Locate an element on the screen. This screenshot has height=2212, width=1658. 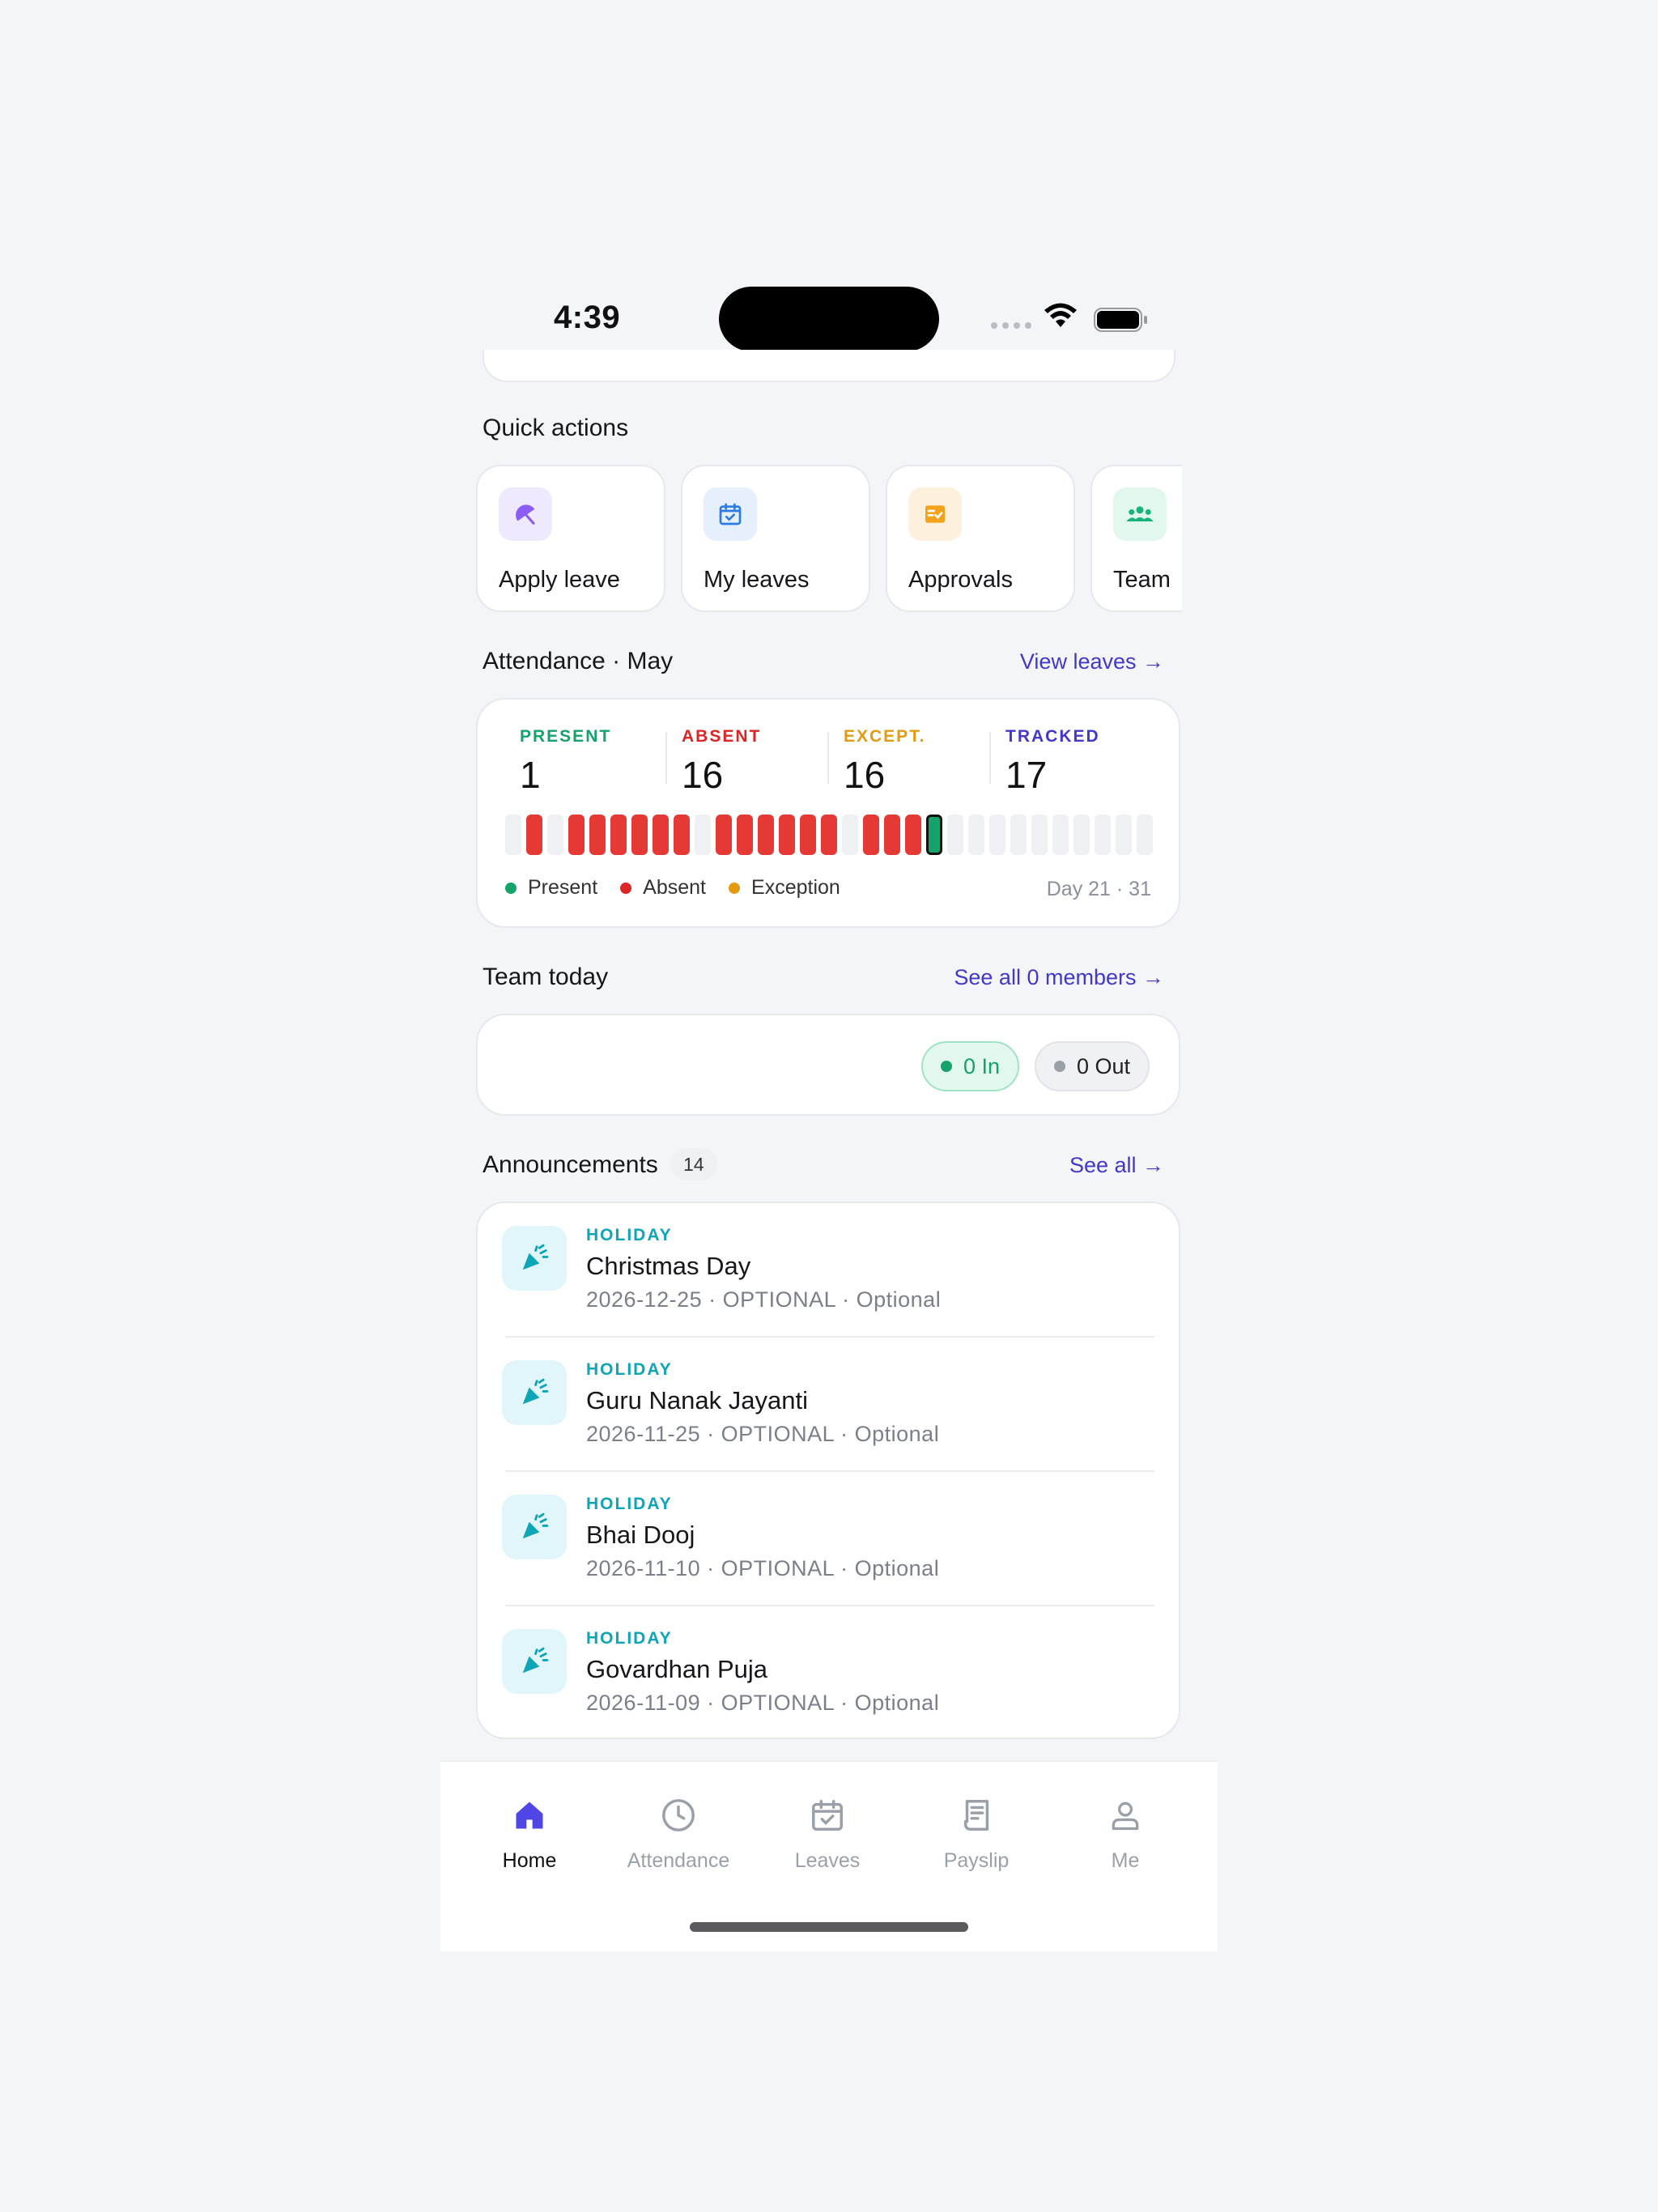
stat-exception: EXCEPT. 16 is located at coordinates (885, 762).